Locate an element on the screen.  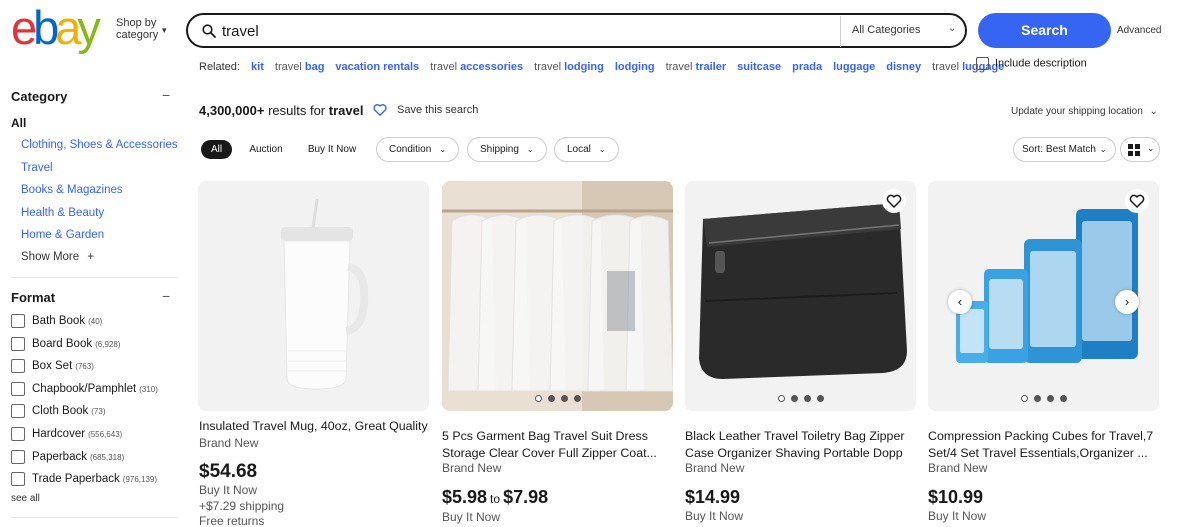
search-input is located at coordinates (527, 31).